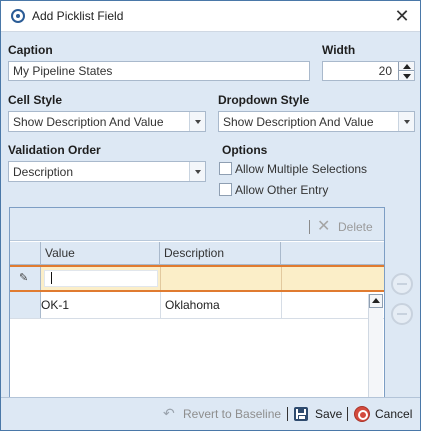  Describe the element at coordinates (210, 16) in the screenshot. I see `title-bar: Add Picklist Field ✕` at that location.